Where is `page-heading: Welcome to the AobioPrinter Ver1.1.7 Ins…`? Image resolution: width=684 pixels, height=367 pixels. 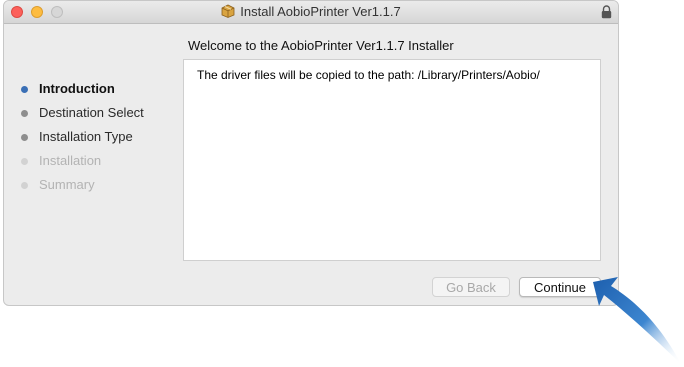
page-heading: Welcome to the AobioPrinter Ver1.1.7 Ins… is located at coordinates (321, 45).